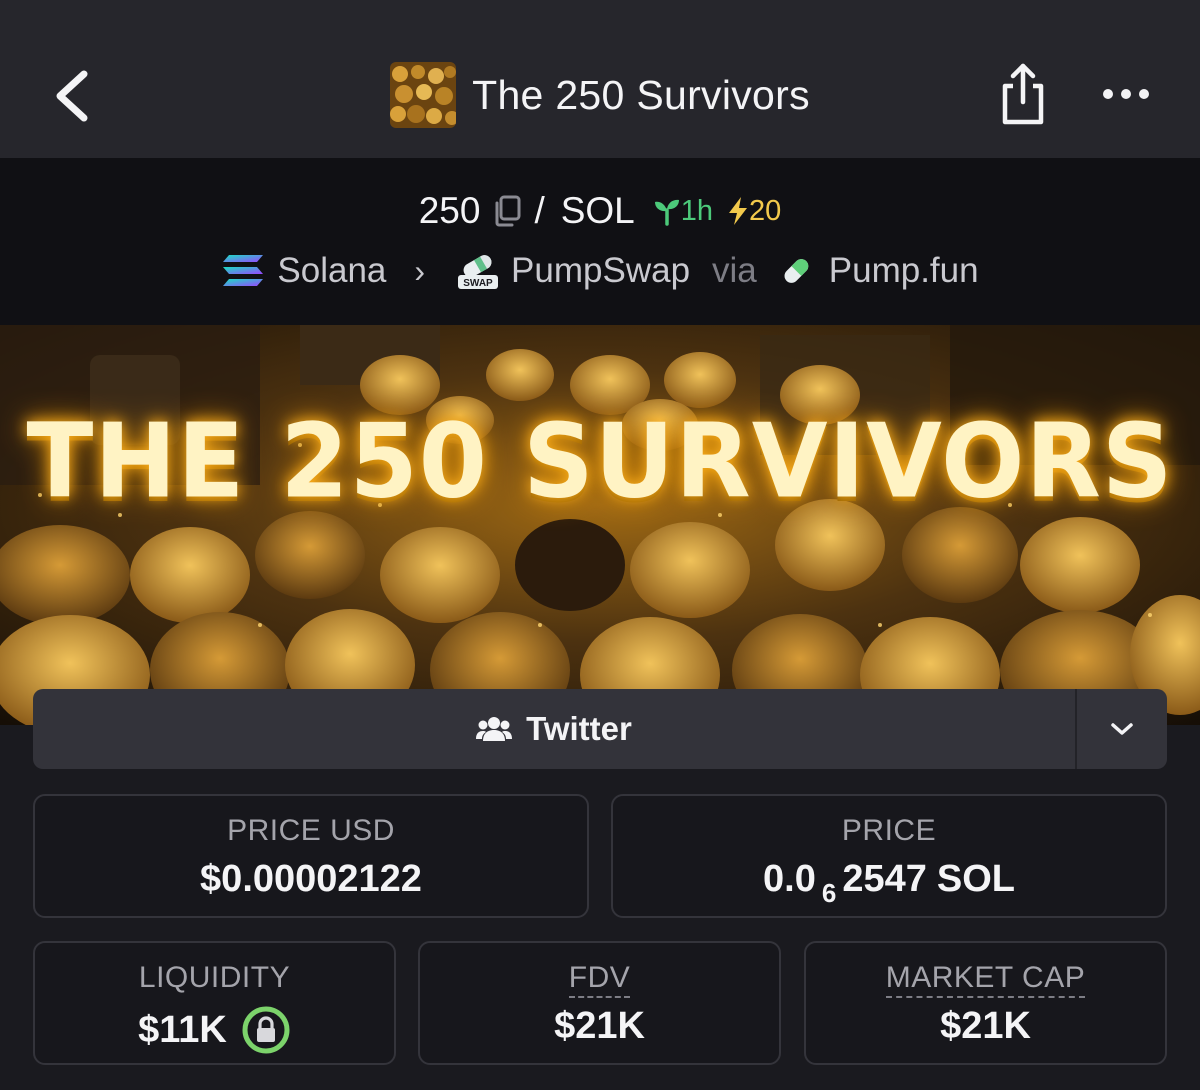 This screenshot has height=1090, width=1200. What do you see at coordinates (420, 270) in the screenshot?
I see `chevron-right-icon: ›` at bounding box center [420, 270].